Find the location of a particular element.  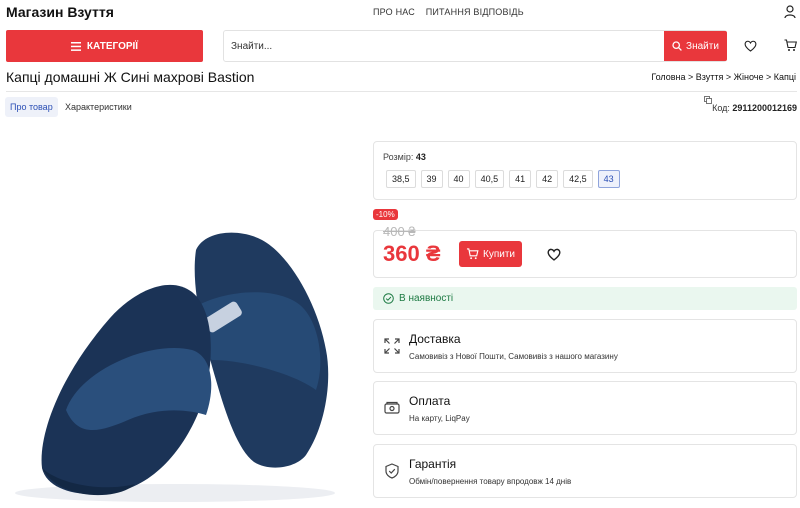

size-selector: Розмір: 43 38,5 39 40 40,5 41 42 42,5 43 is located at coordinates (585, 170).